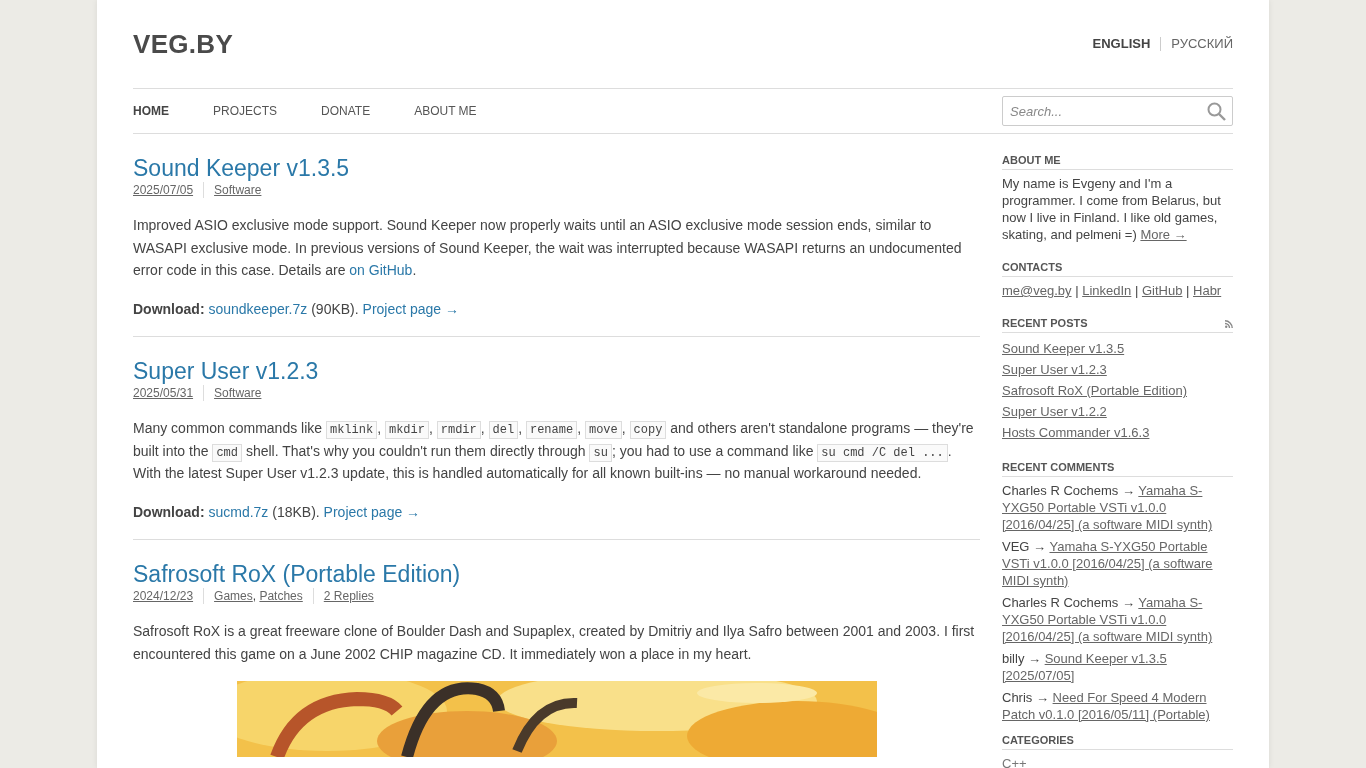 This screenshot has width=1366, height=768. What do you see at coordinates (1229, 323) in the screenshot?
I see `rss-icon` at bounding box center [1229, 323].